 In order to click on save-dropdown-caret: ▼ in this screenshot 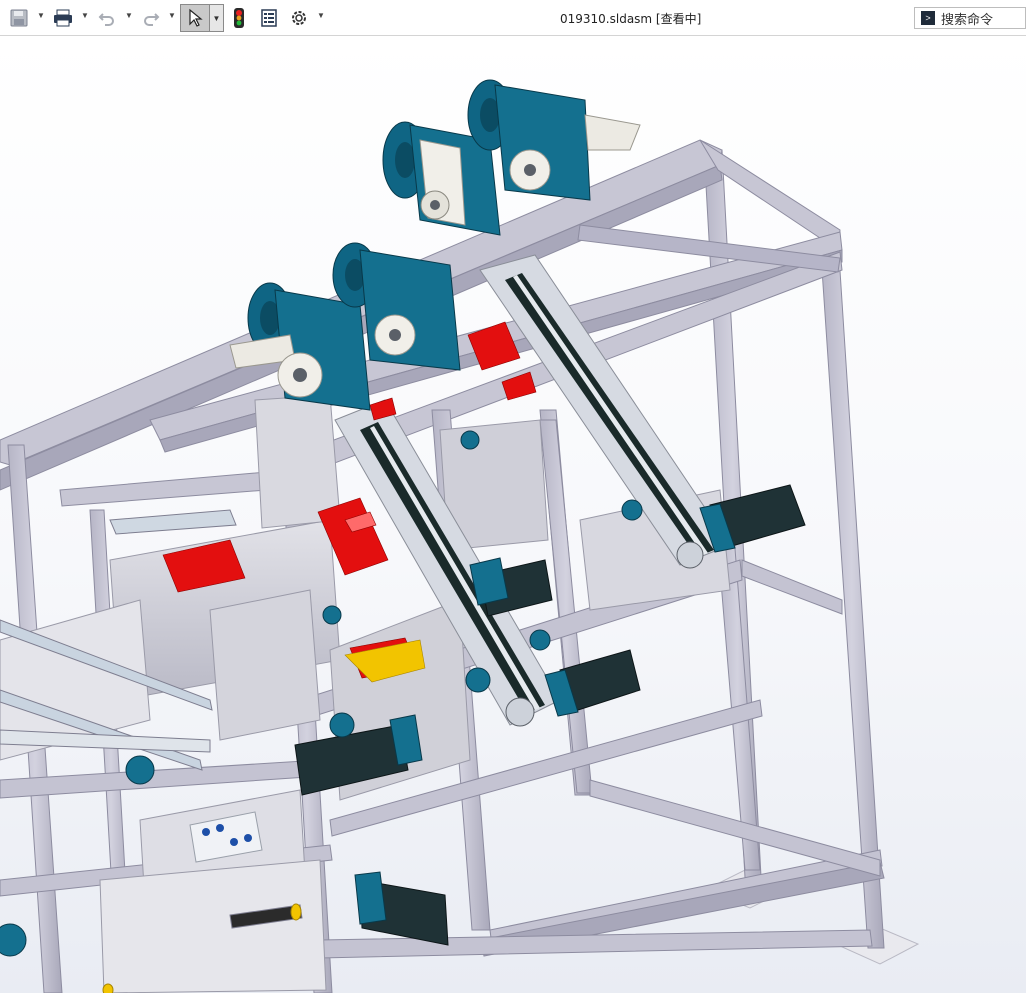, I will do `click(41, 15)`.